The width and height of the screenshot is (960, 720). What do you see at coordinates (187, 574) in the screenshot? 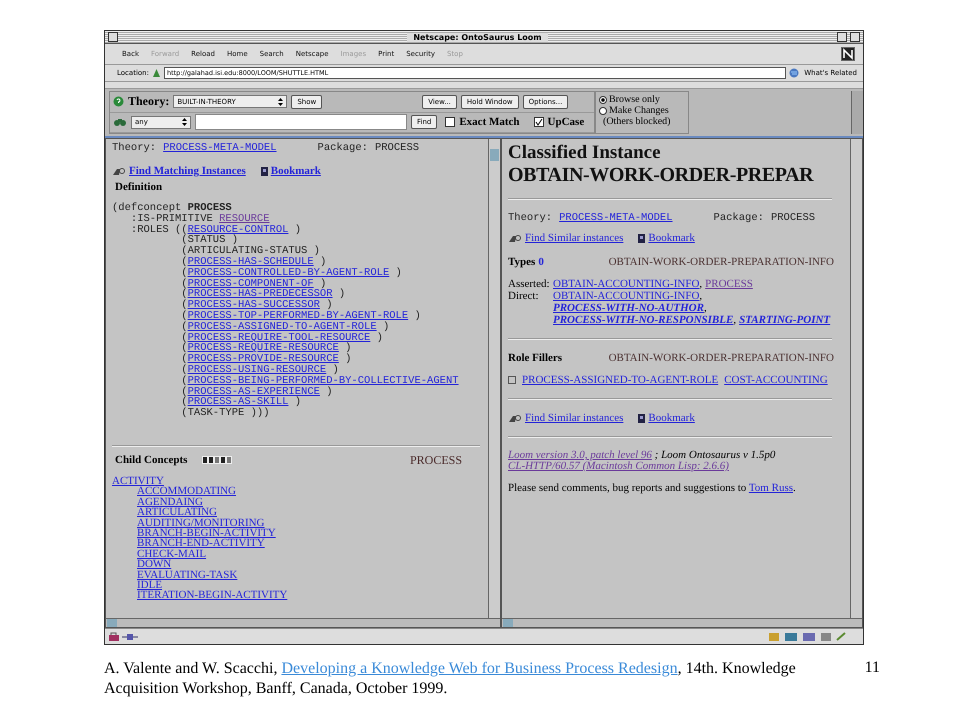
I see `concept-link: EVALUATING-TASK` at bounding box center [187, 574].